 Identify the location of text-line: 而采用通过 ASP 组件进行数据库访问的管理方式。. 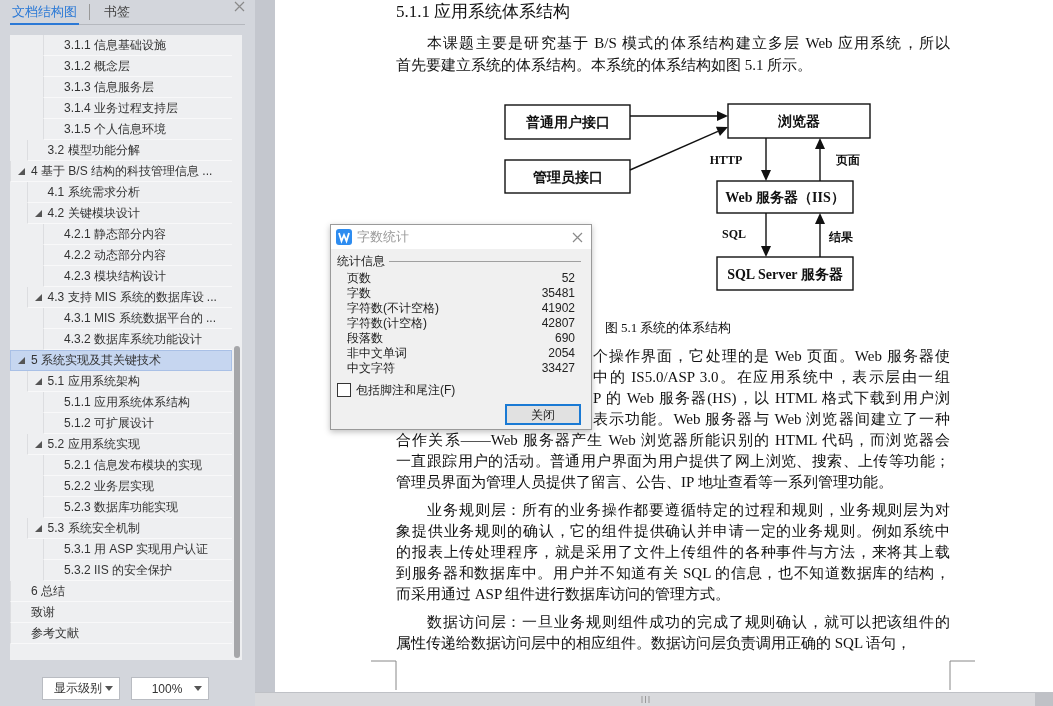
(564, 594).